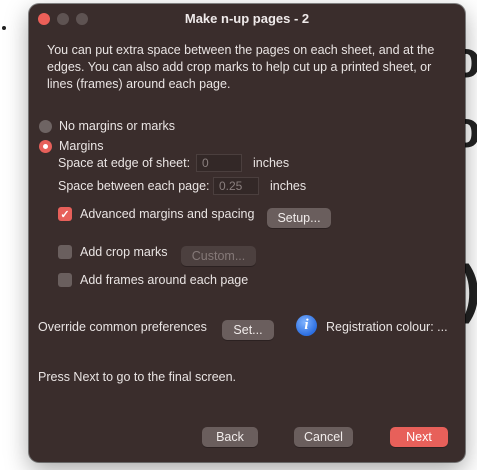  I want to click on between-space-unit: inches, so click(288, 186).